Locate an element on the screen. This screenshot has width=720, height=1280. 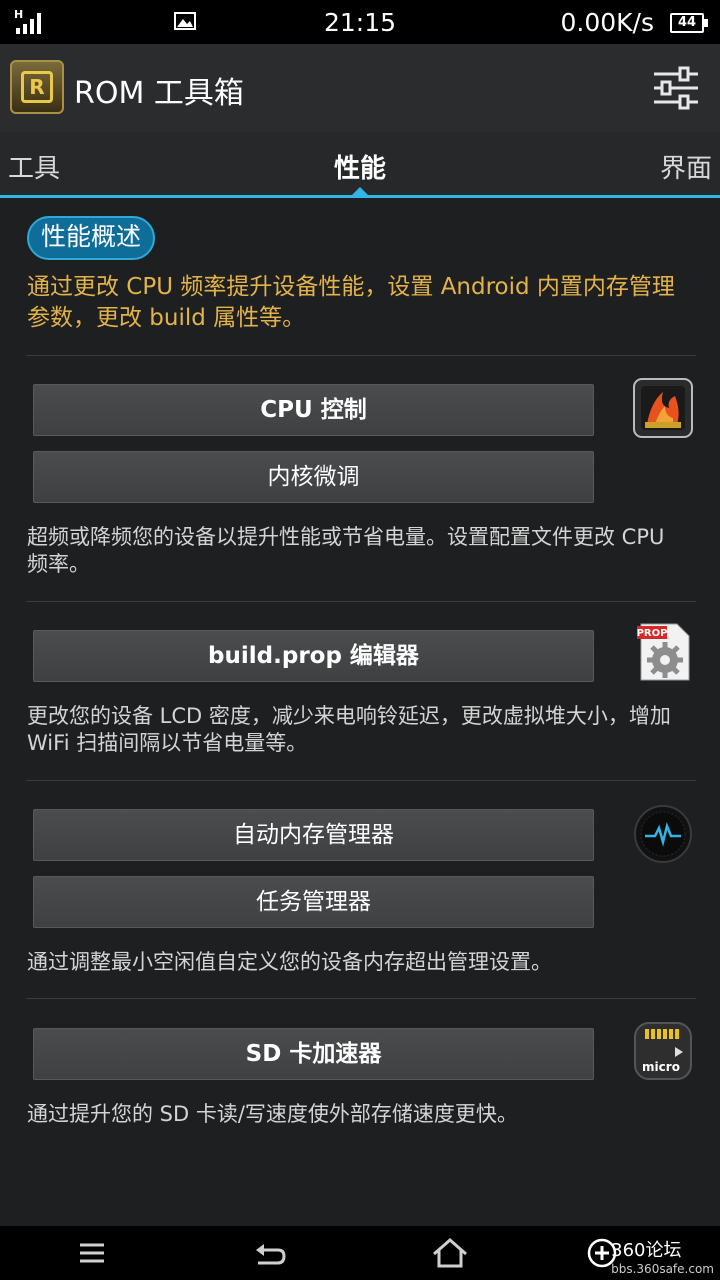
overview-badge: 性能概述 is located at coordinates (91, 238).